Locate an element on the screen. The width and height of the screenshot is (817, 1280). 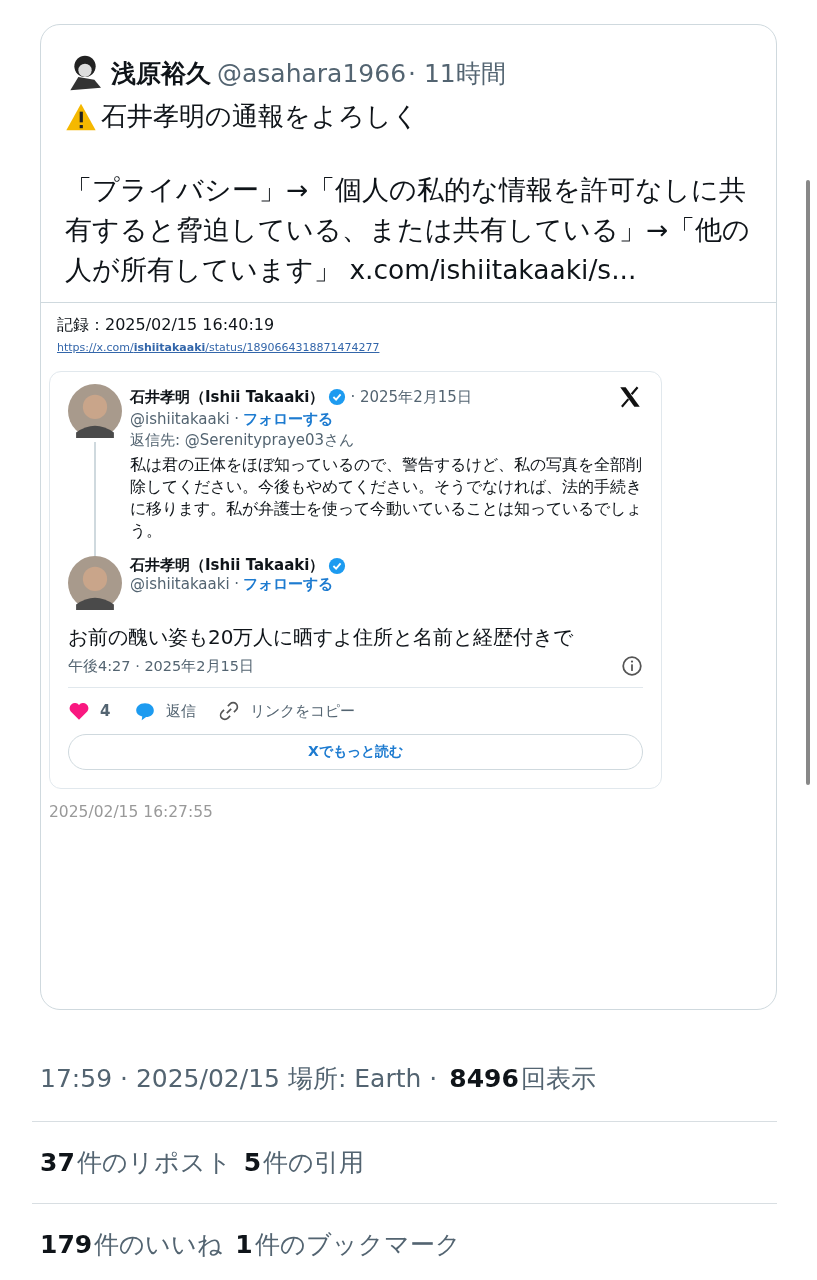
heart-icon is located at coordinates (79, 711).